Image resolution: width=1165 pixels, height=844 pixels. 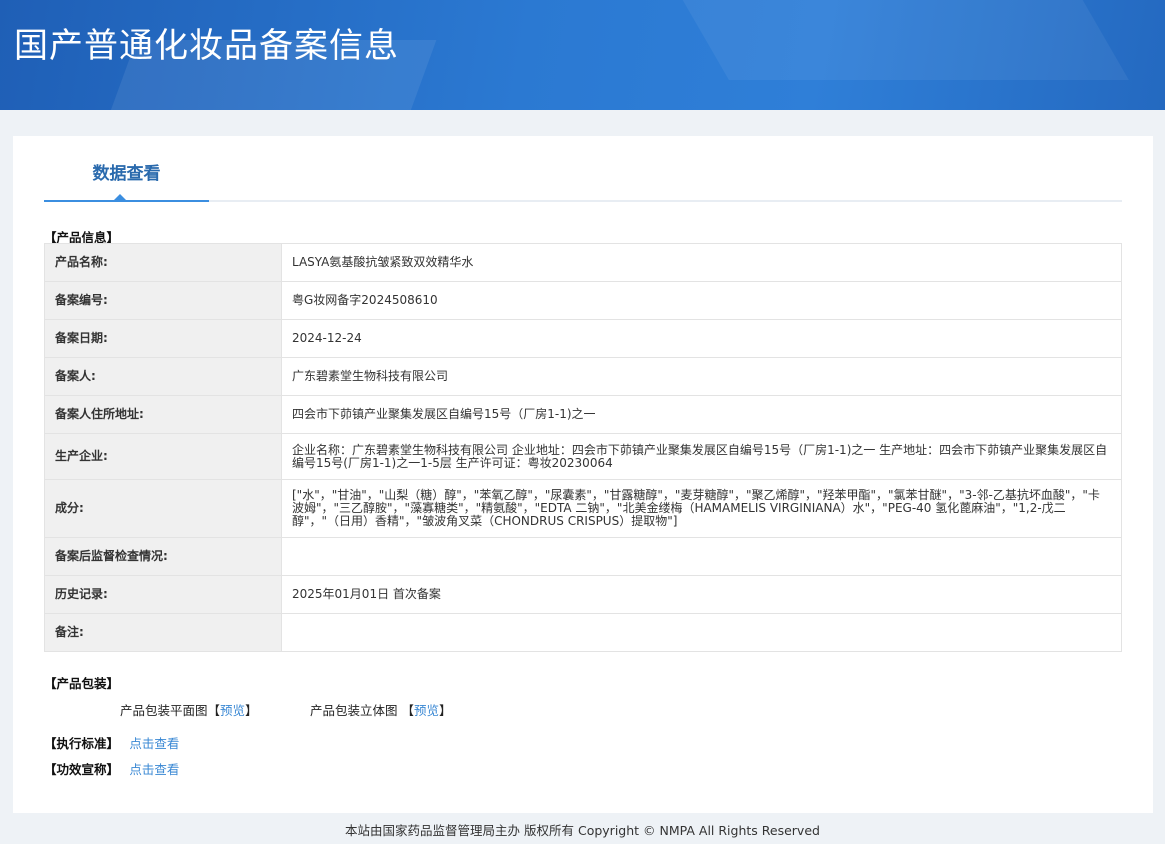 I want to click on table-row: 备注:, so click(x=583, y=632).